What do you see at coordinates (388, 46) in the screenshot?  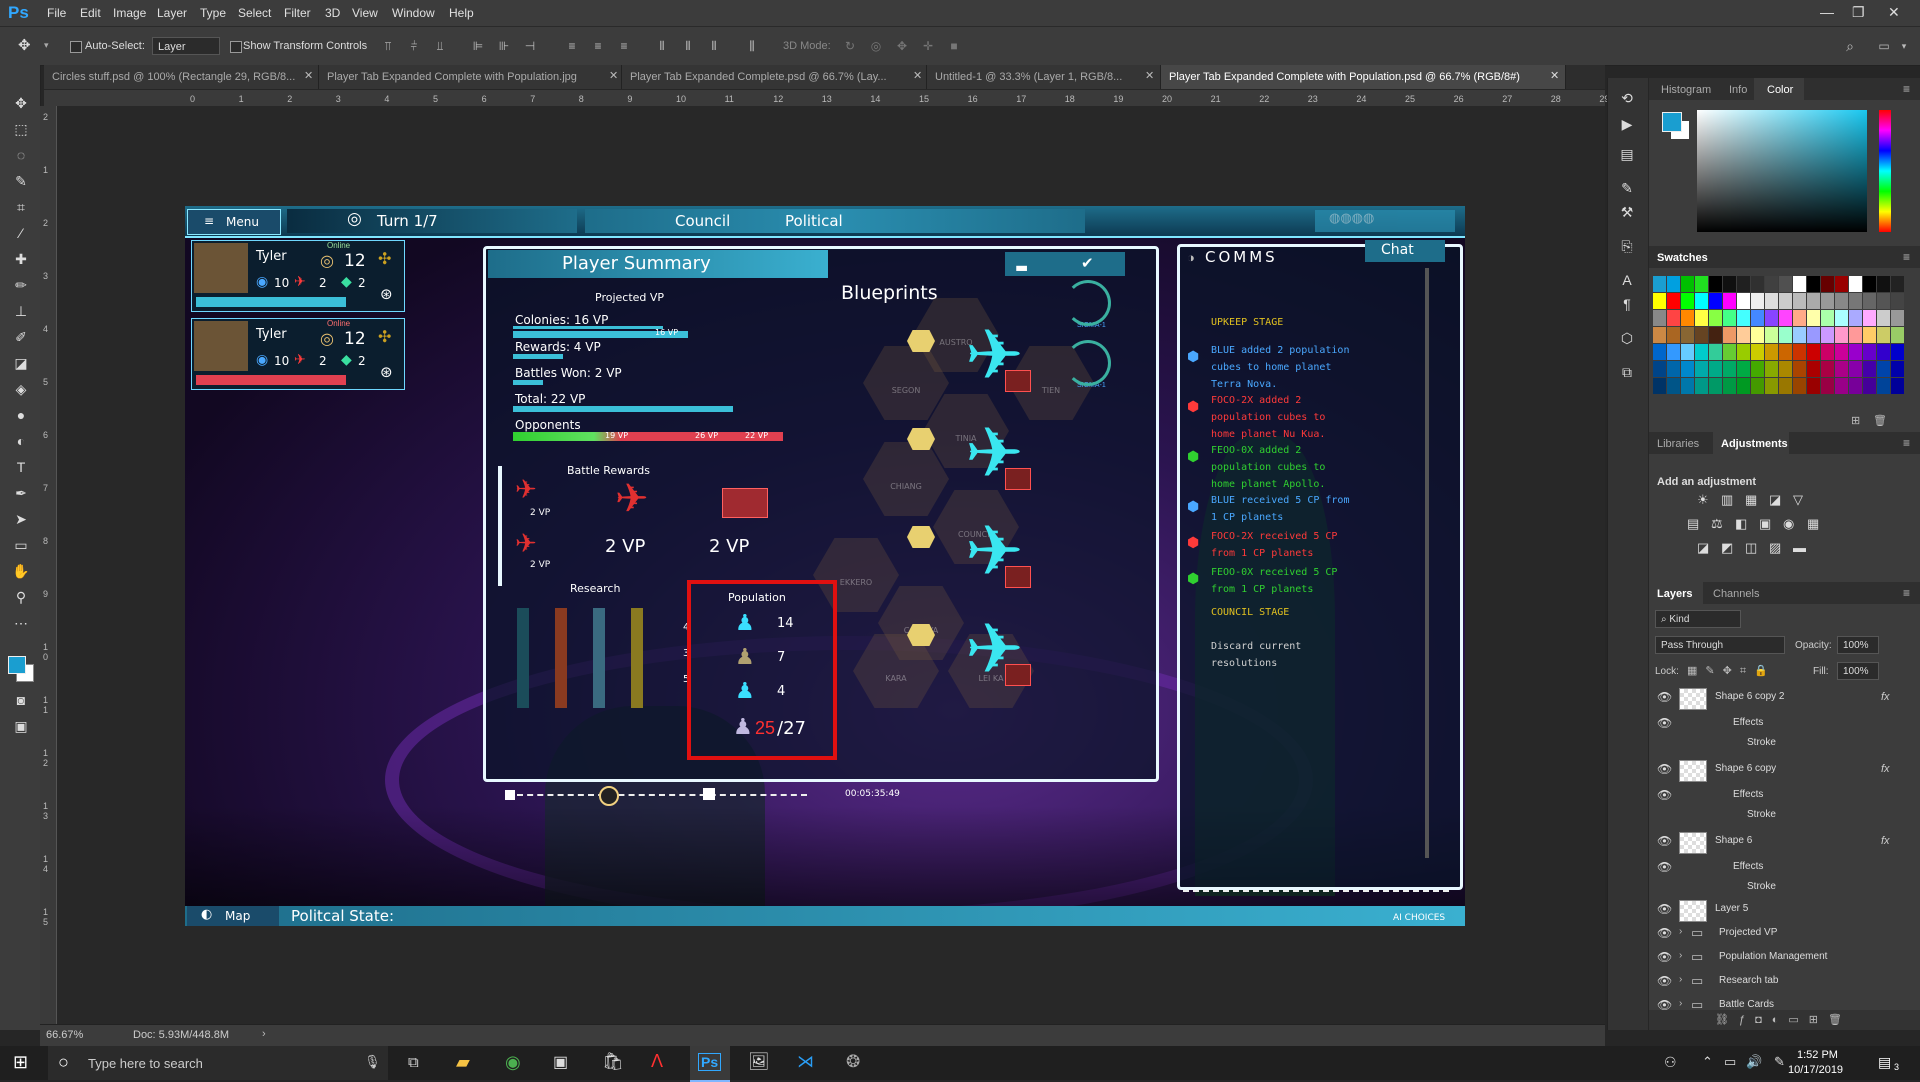 I see `align-top-icon: ⫪` at bounding box center [388, 46].